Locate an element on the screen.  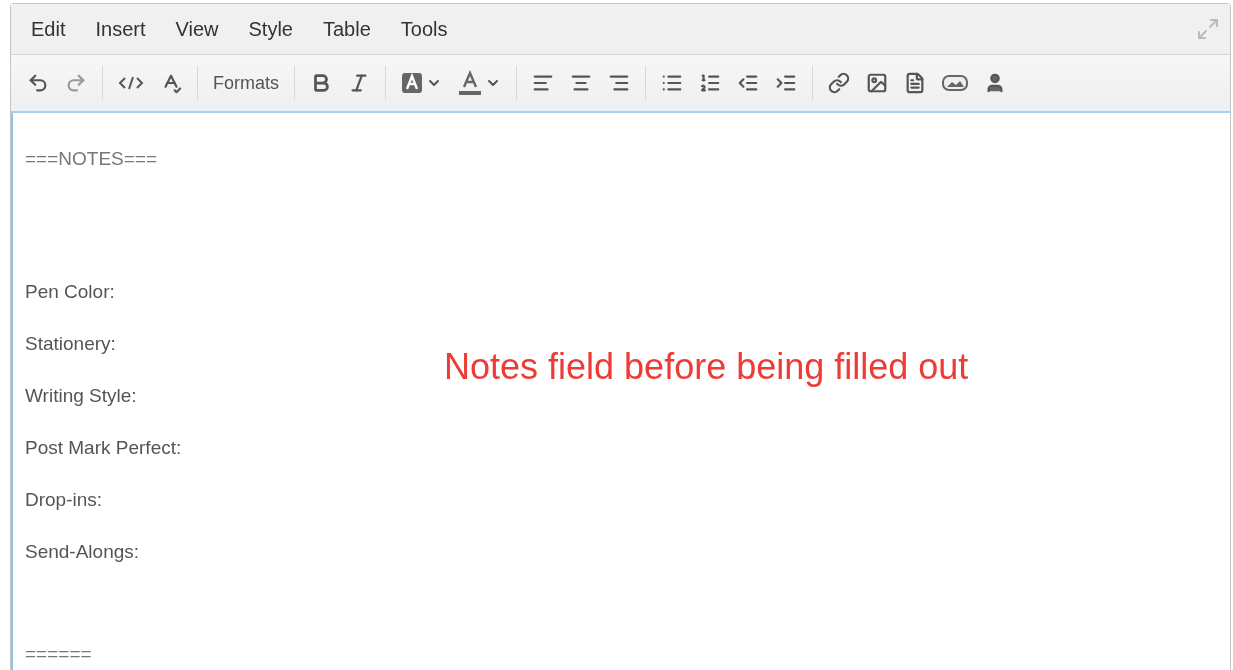
field-label: Stationery: is located at coordinates (71, 344).